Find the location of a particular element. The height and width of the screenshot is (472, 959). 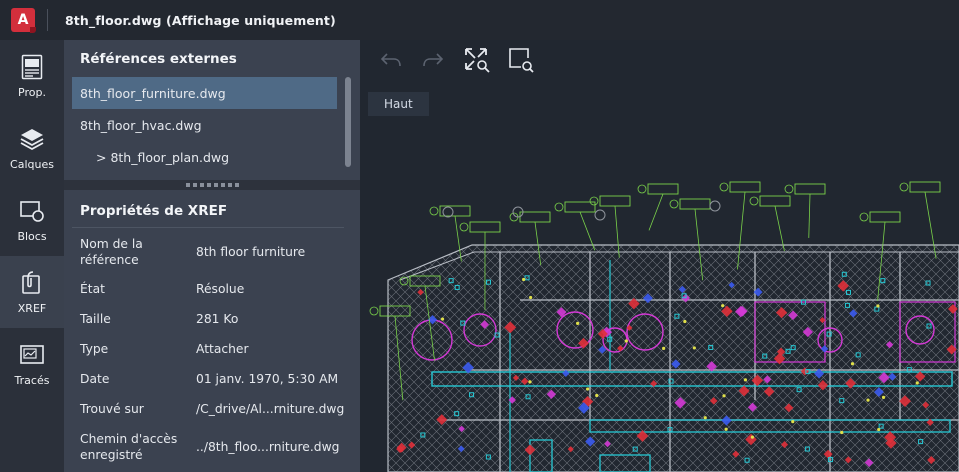

grip-icon is located at coordinates (212, 185).